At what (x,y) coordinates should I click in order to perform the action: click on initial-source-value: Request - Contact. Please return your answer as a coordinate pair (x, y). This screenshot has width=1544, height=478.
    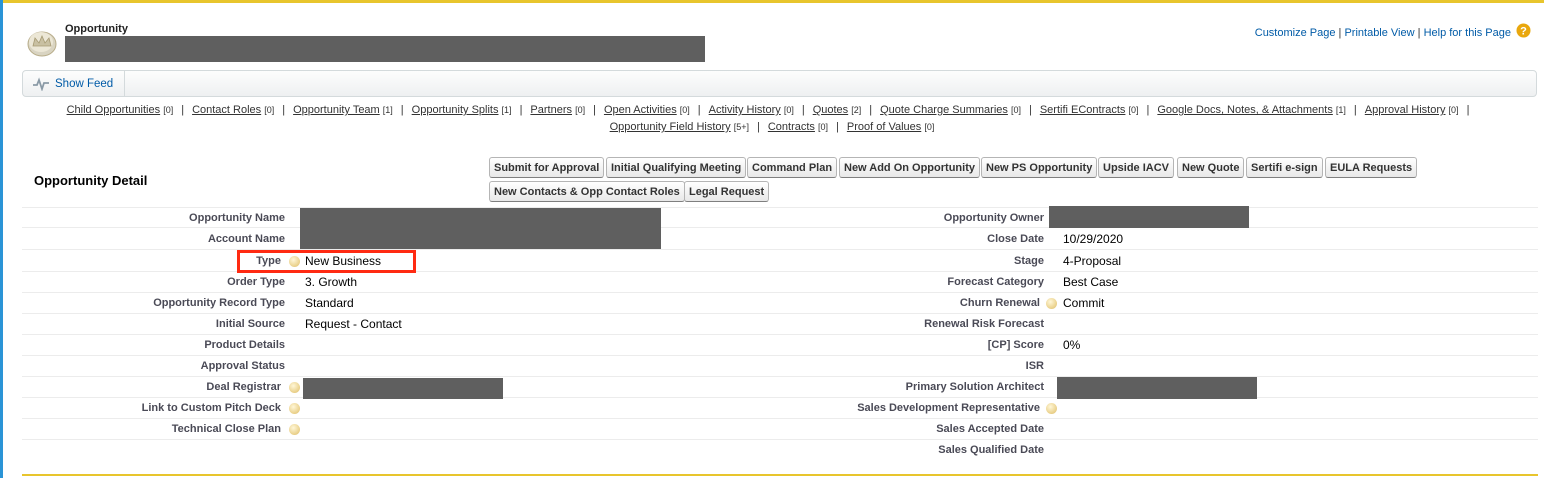
    Looking at the image, I should click on (353, 324).